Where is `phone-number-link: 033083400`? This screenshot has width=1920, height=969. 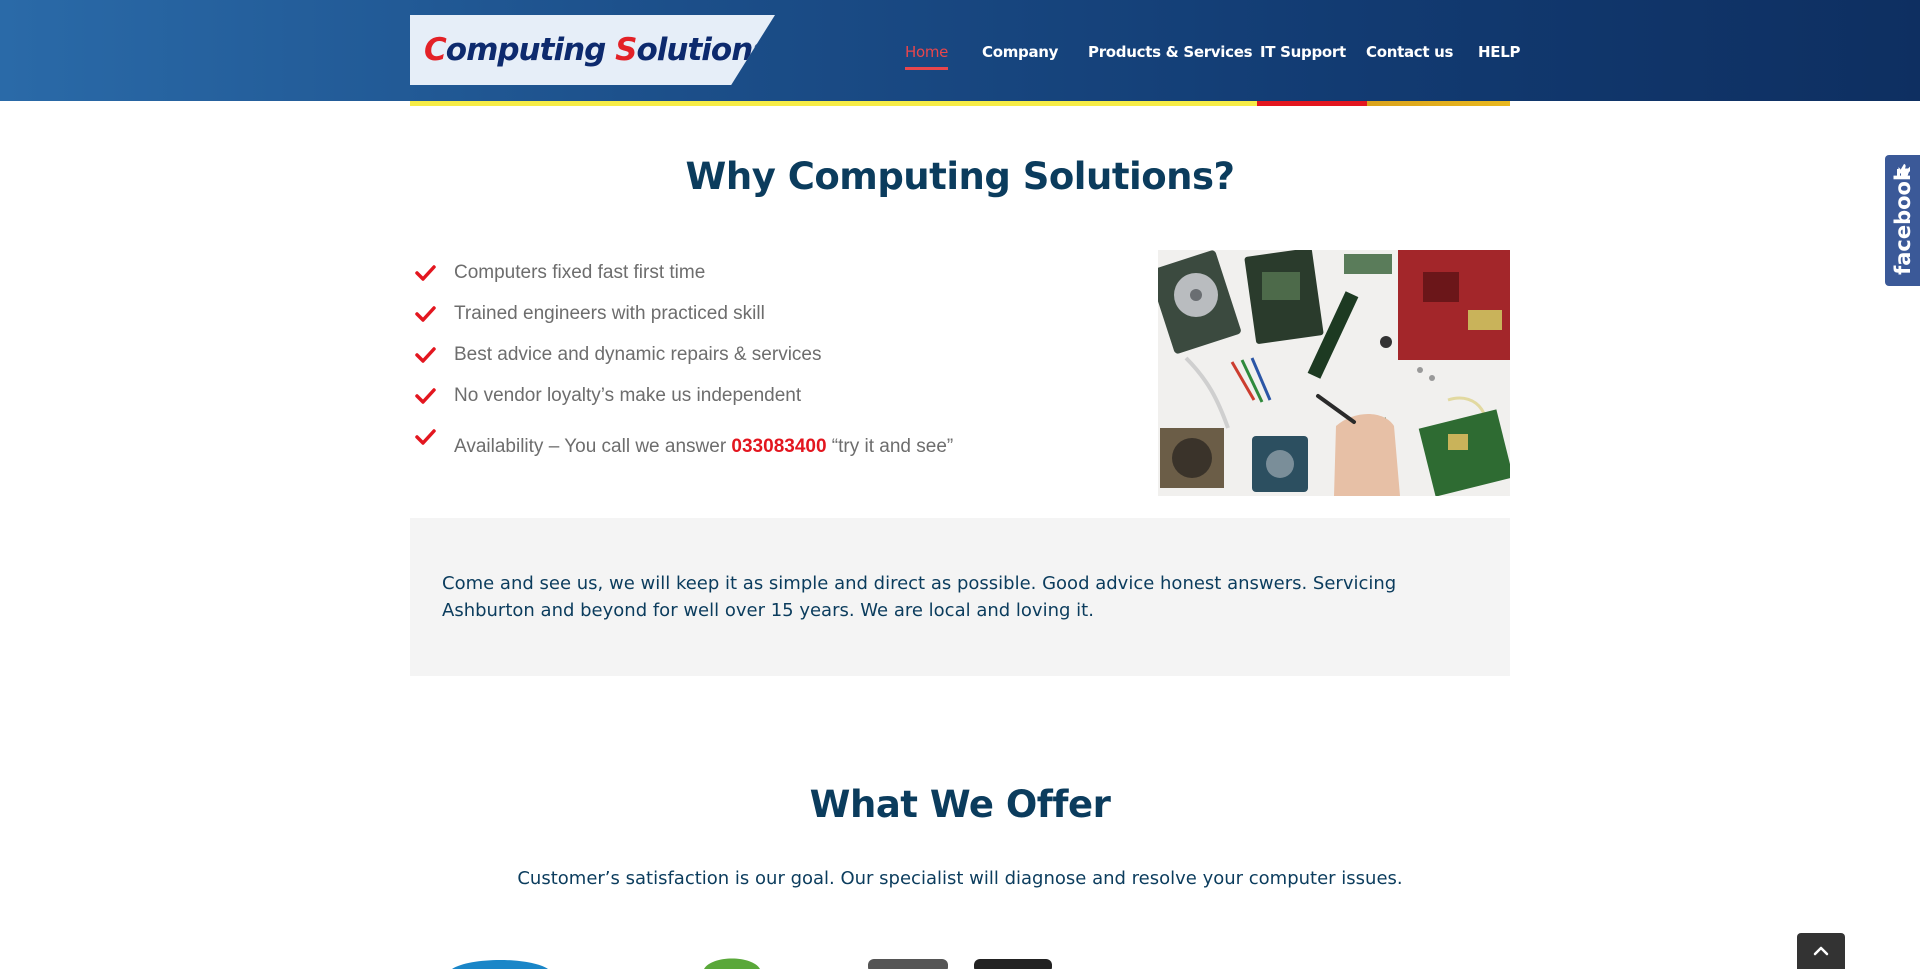
phone-number-link: 033083400 is located at coordinates (778, 446).